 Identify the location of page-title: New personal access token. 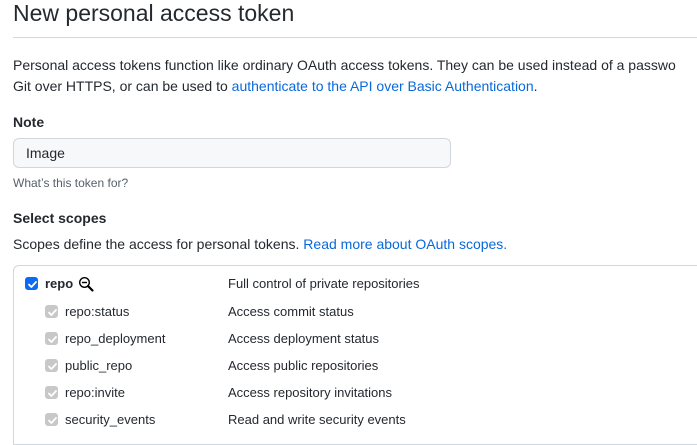
(154, 13).